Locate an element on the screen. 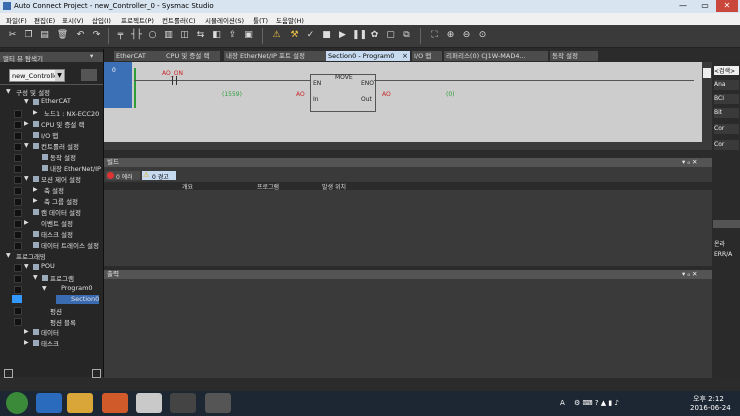 The image size is (740, 416). ie-icon is located at coordinates (49, 403).